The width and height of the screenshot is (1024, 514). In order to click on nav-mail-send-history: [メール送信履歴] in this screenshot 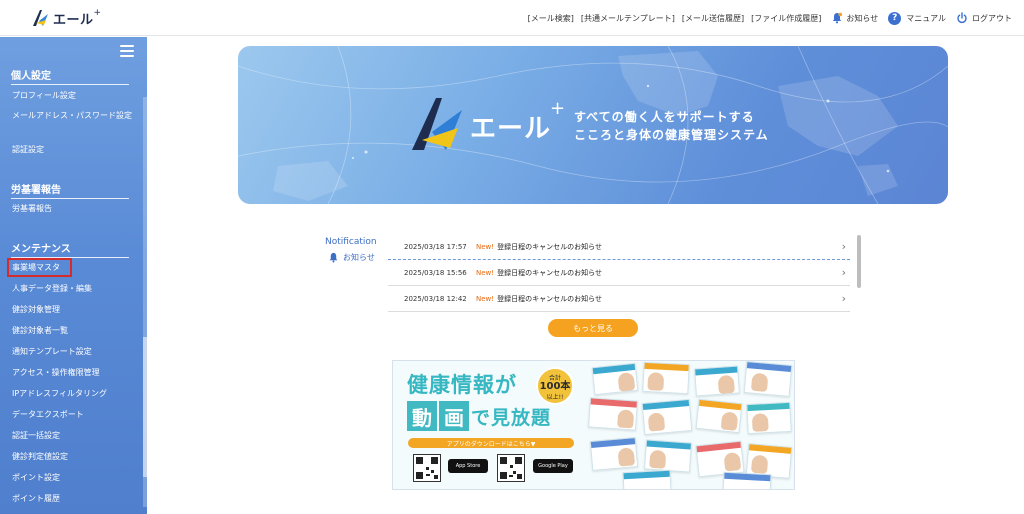, I will do `click(713, 18)`.